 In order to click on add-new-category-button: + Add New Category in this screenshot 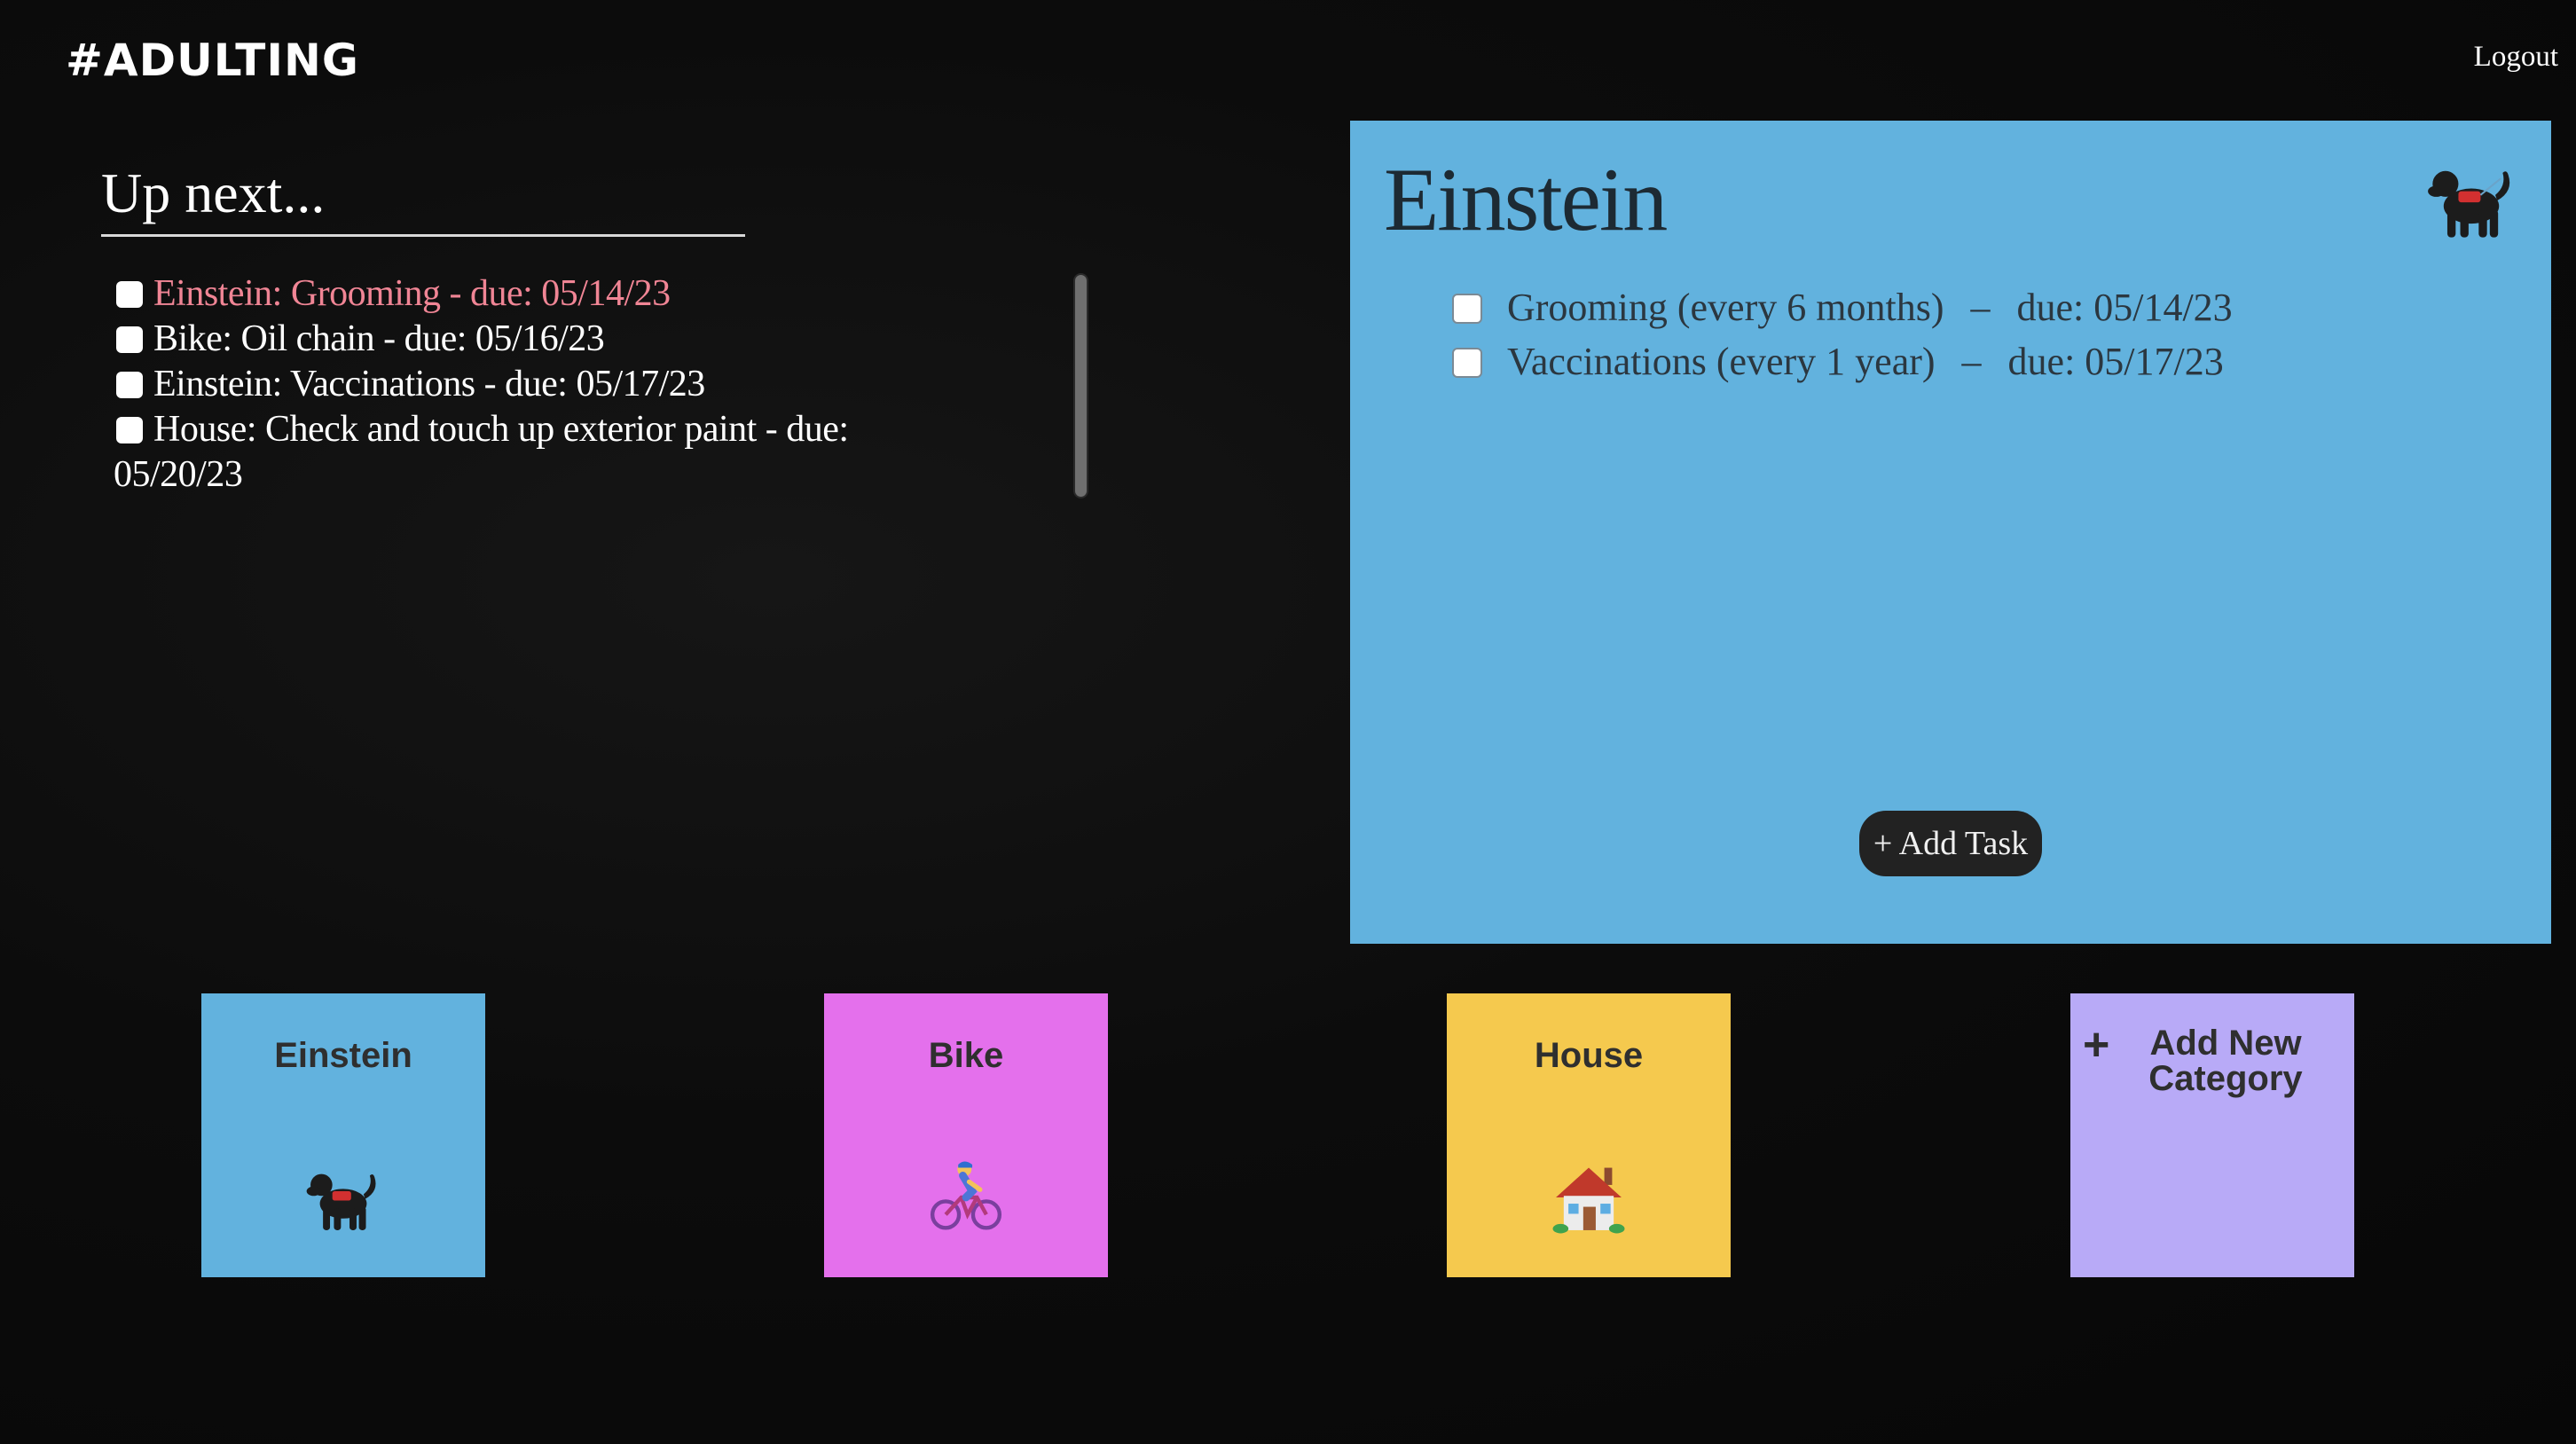, I will do `click(2212, 1135)`.